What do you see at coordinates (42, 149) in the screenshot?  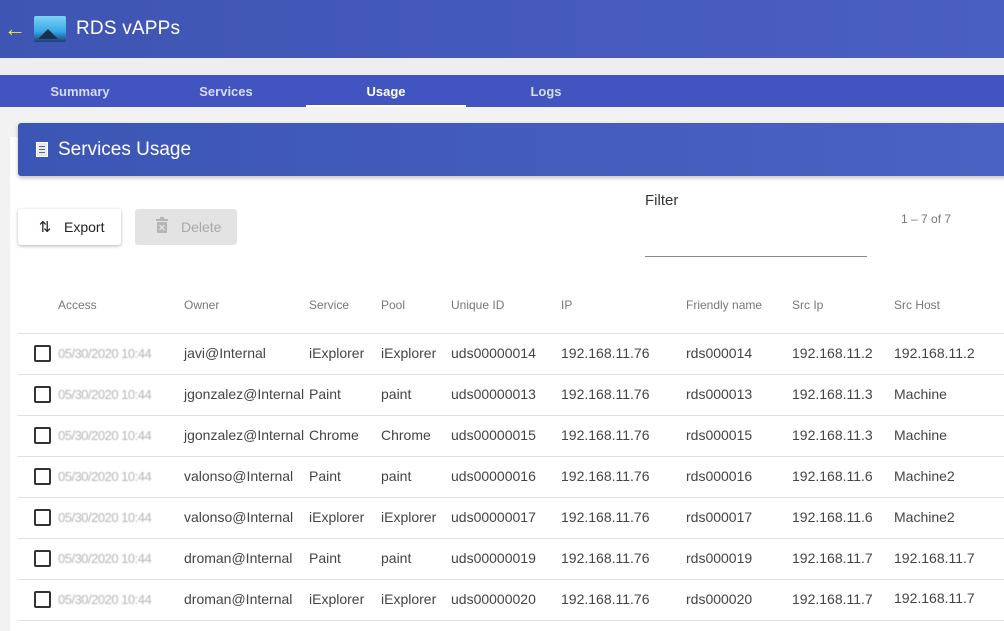 I see `document-icon` at bounding box center [42, 149].